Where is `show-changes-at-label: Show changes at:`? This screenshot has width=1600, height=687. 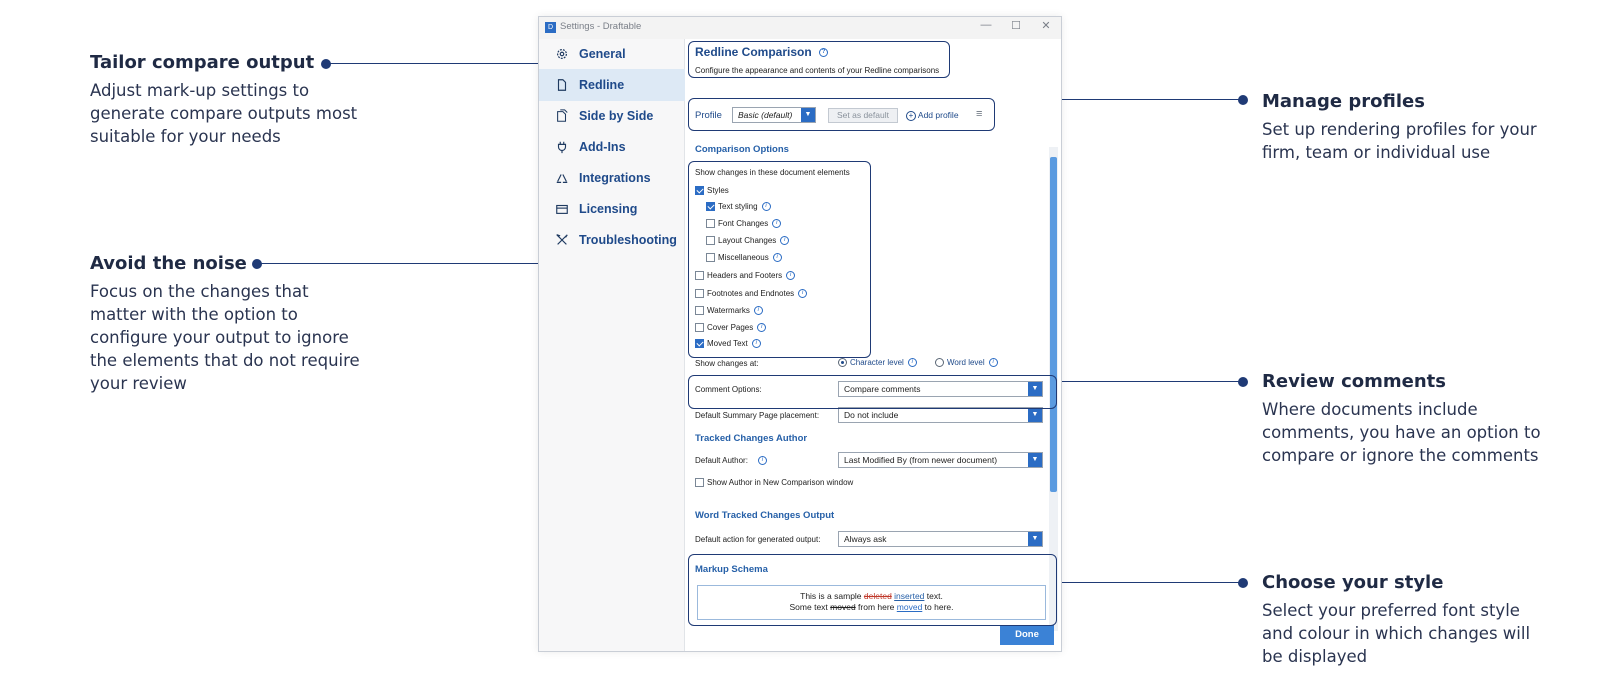
show-changes-at-label: Show changes at: is located at coordinates (727, 363).